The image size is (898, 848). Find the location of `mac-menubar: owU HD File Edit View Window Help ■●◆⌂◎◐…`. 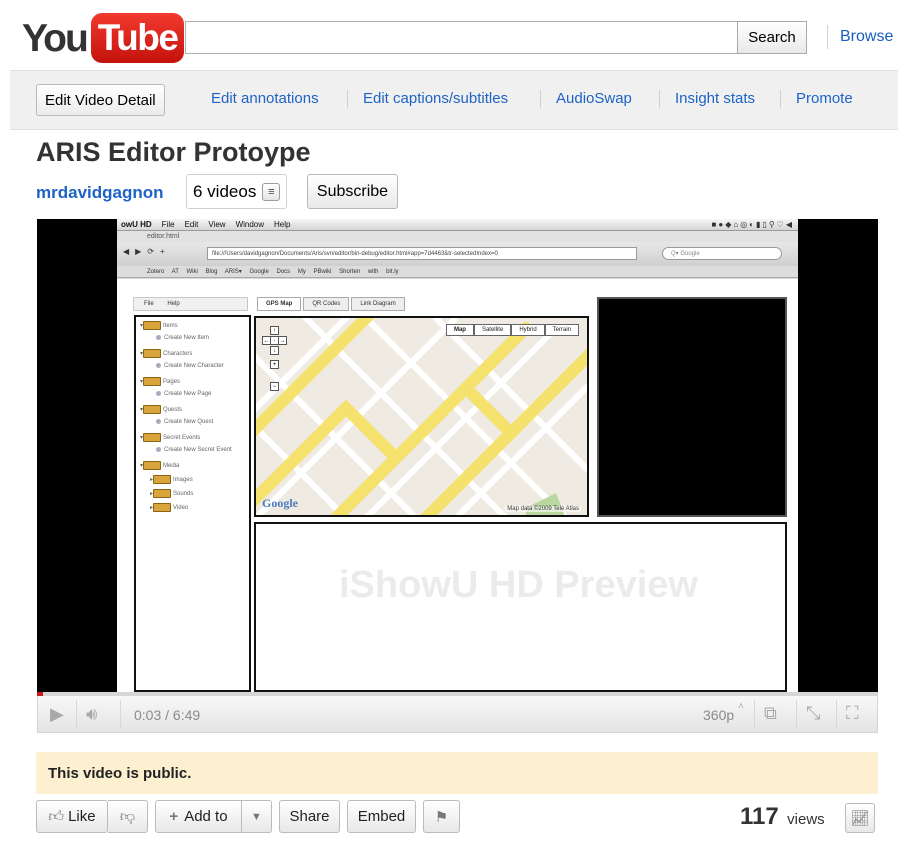

mac-menubar: owU HD File Edit View Window Help ■●◆⌂◎◐… is located at coordinates (457, 225).